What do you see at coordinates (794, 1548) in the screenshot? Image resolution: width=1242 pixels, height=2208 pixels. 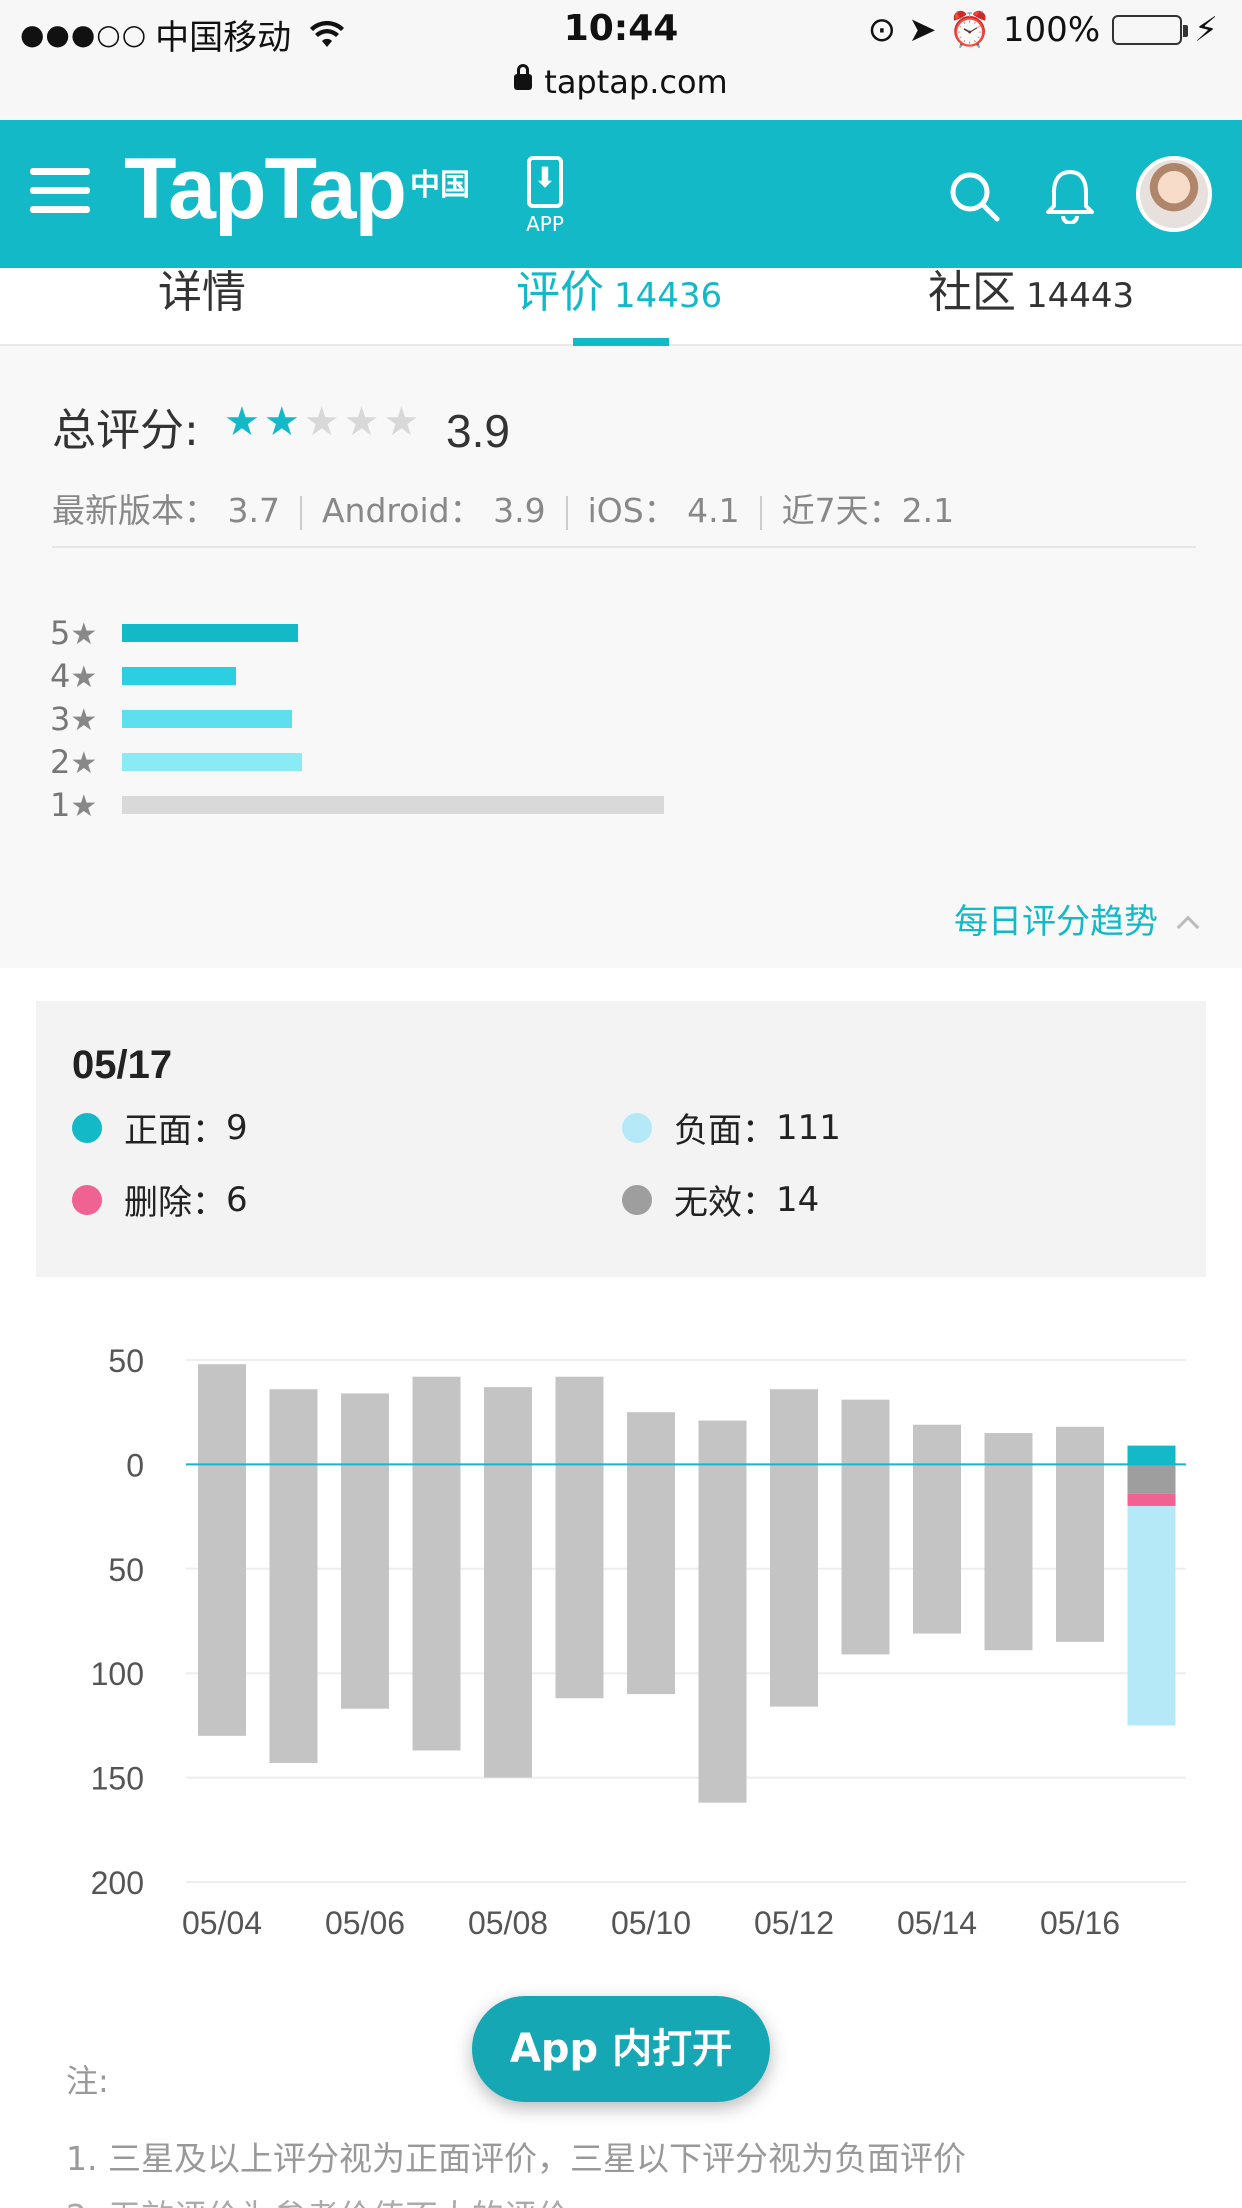 I see `bar-05/12` at bounding box center [794, 1548].